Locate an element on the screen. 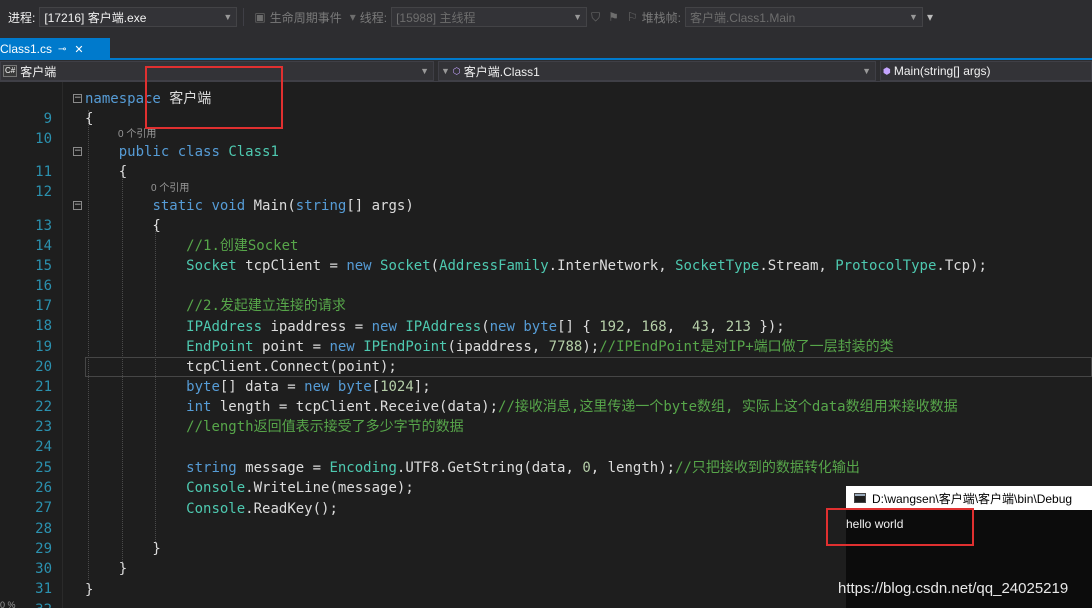  code-line-25: 25 is located at coordinates (546, 457).